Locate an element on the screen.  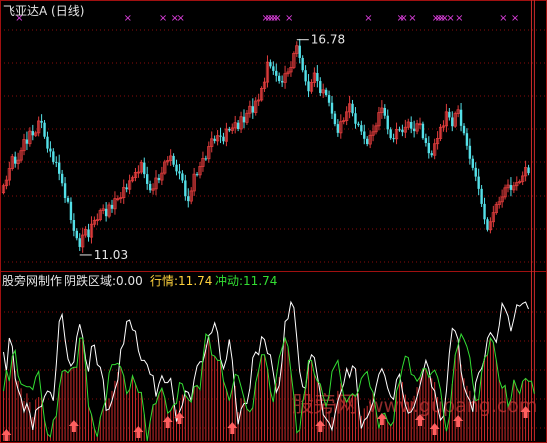
chong-label: 冲动:11.74 is located at coordinates (246, 280).